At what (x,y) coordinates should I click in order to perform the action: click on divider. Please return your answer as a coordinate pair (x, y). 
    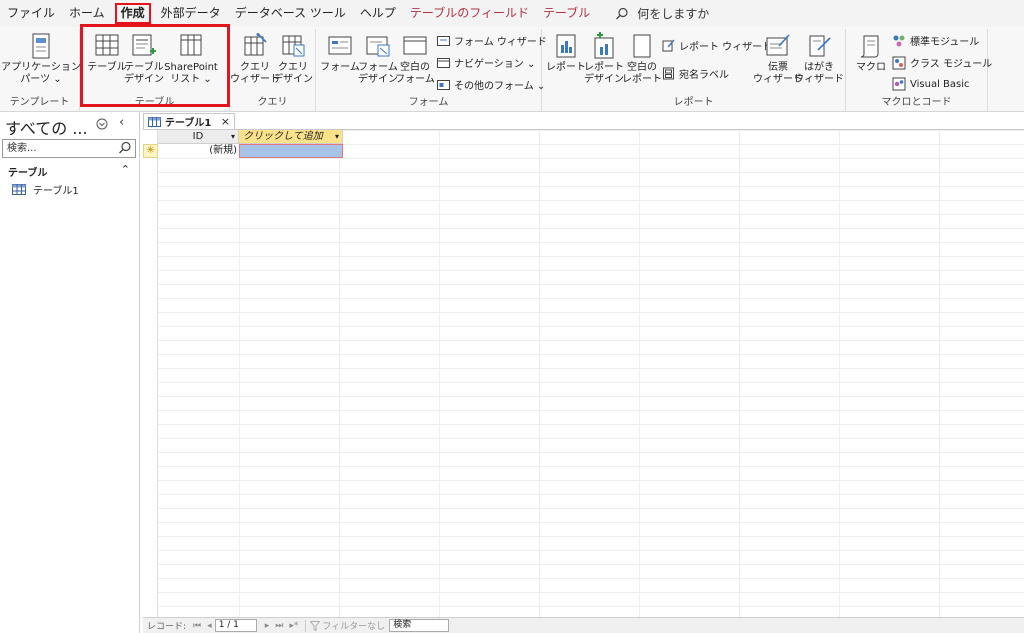
    Looking at the image, I should click on (306, 625).